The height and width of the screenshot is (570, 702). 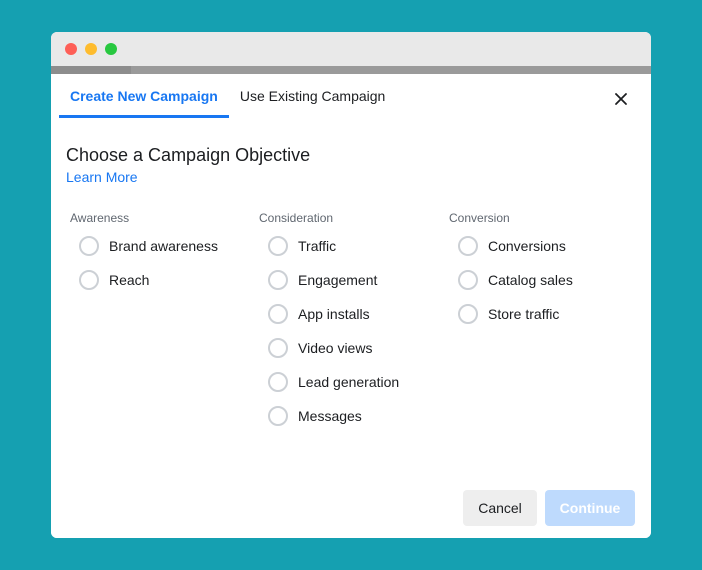 What do you see at coordinates (524, 314) in the screenshot?
I see `option-label: Store traffic` at bounding box center [524, 314].